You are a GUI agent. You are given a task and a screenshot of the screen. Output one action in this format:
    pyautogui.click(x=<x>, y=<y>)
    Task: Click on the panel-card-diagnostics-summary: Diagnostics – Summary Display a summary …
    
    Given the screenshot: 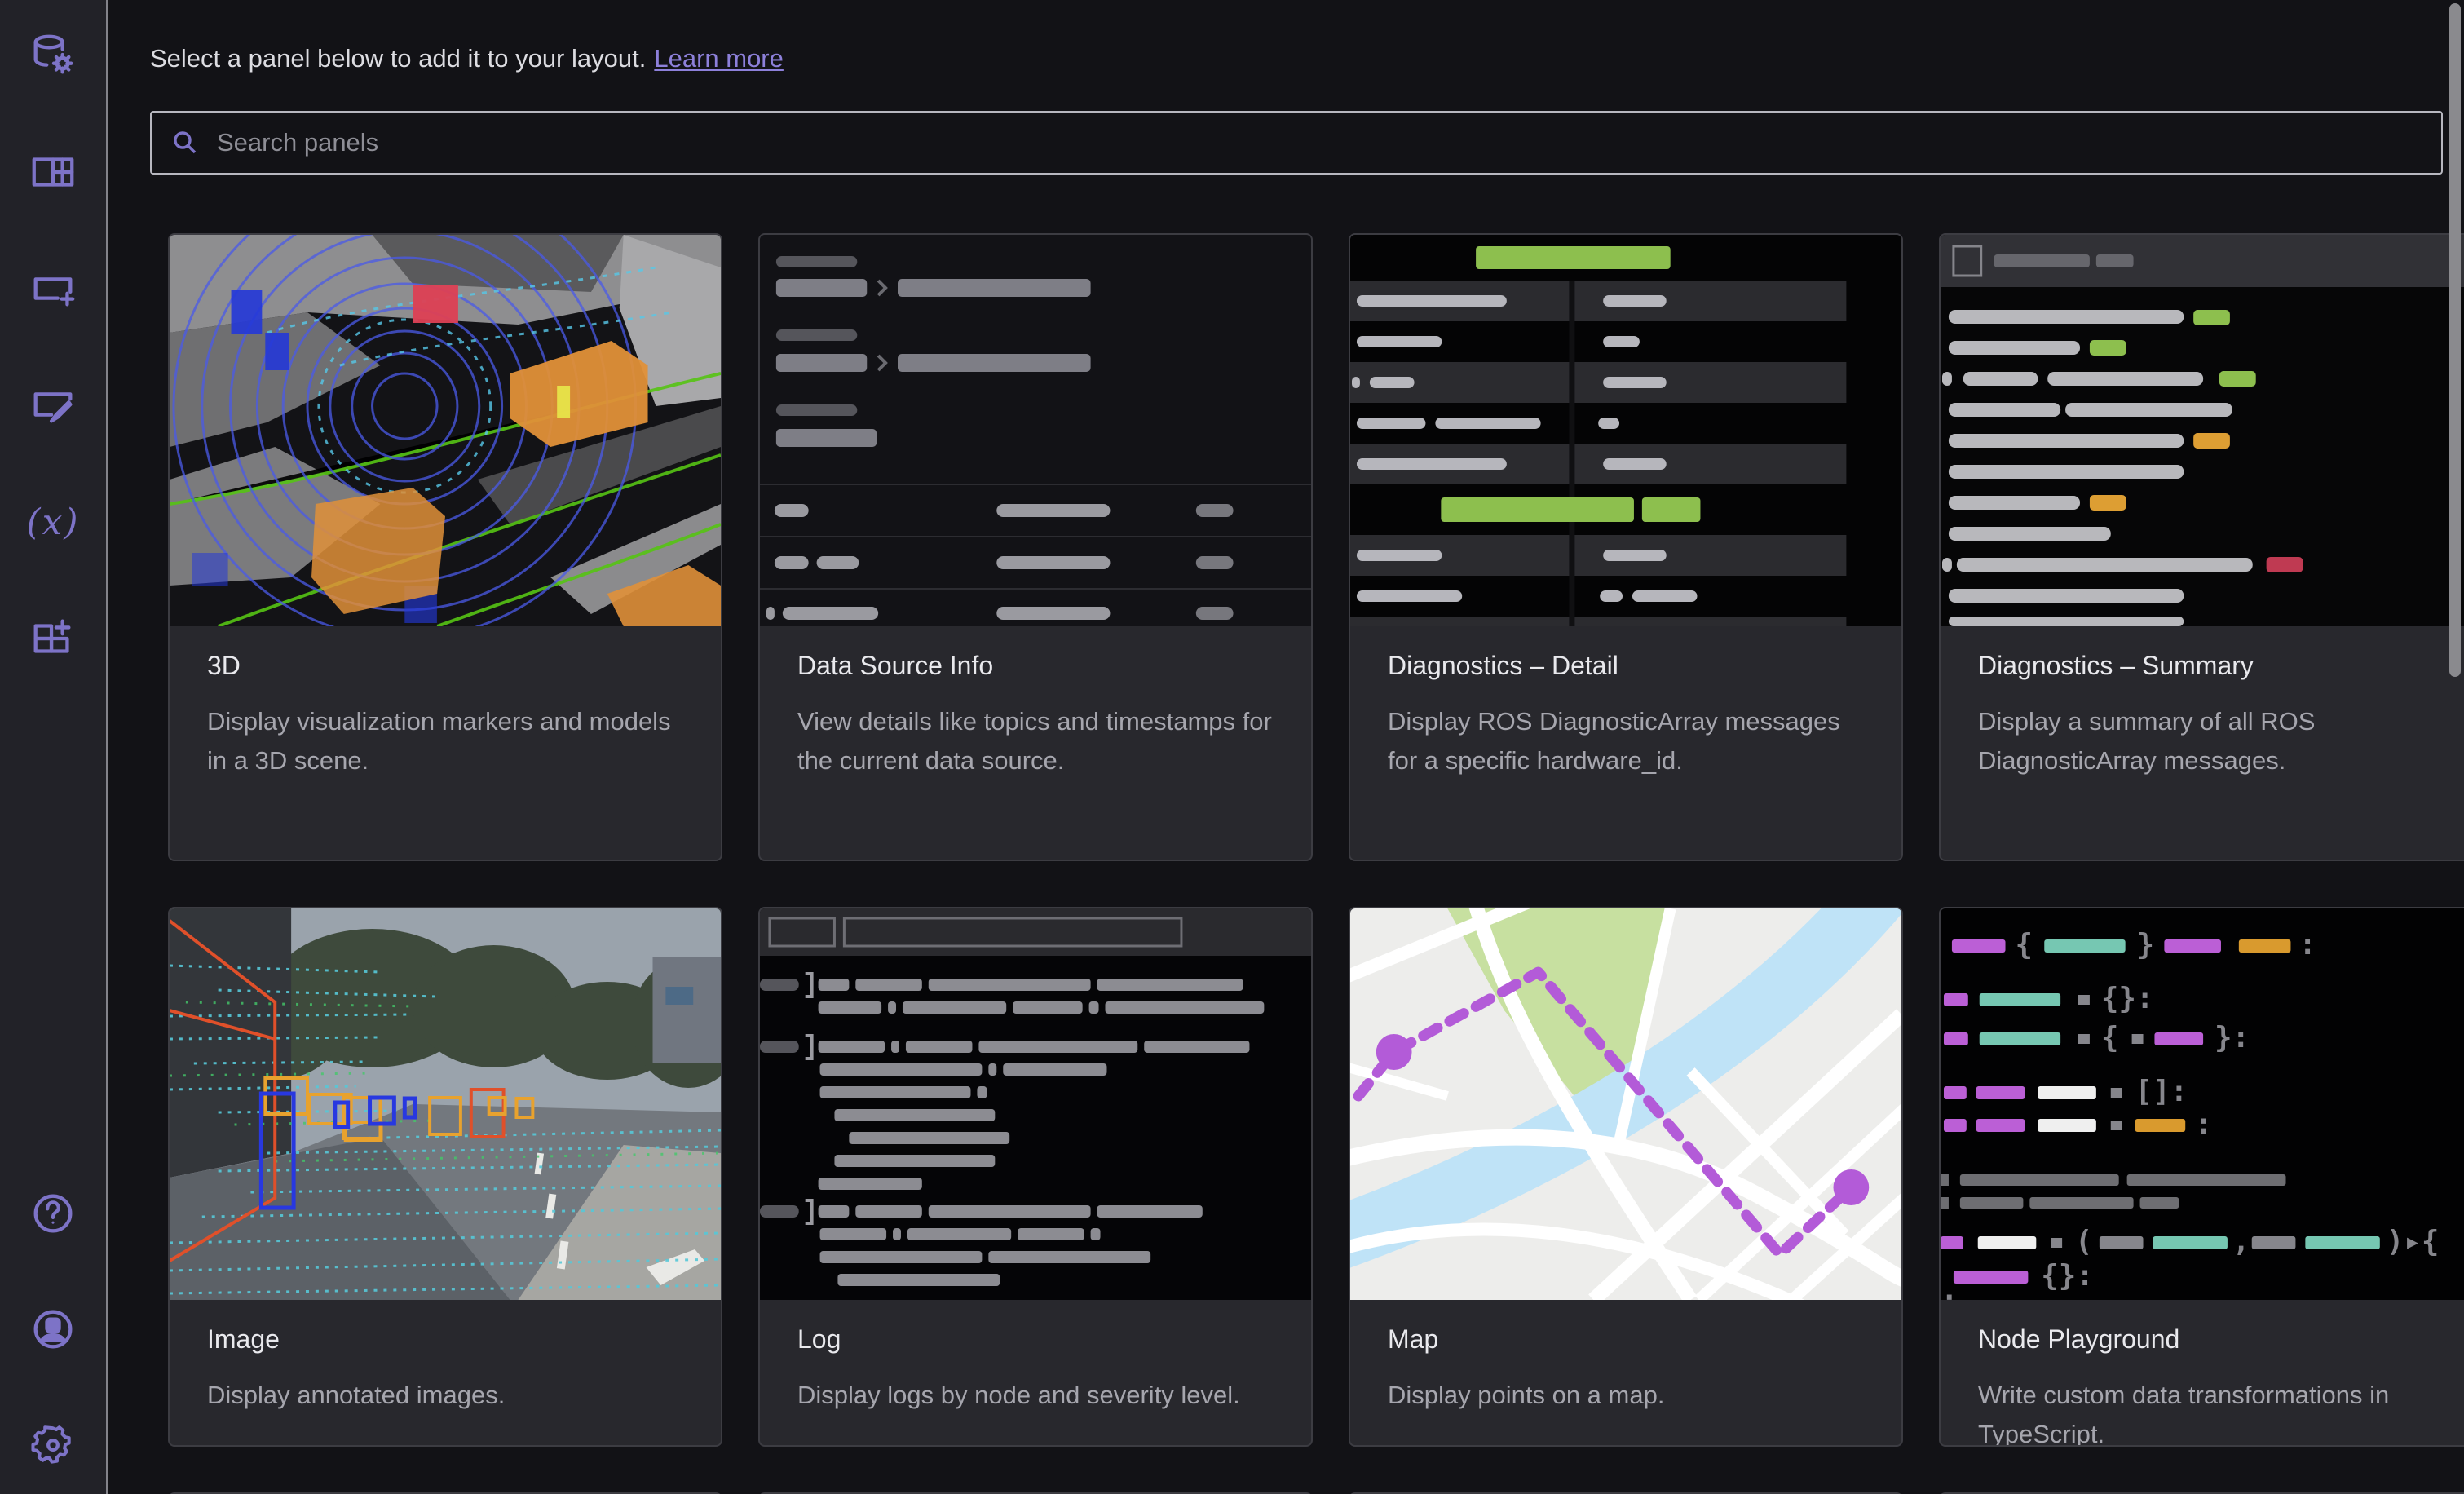 What is the action you would take?
    pyautogui.click(x=2201, y=547)
    